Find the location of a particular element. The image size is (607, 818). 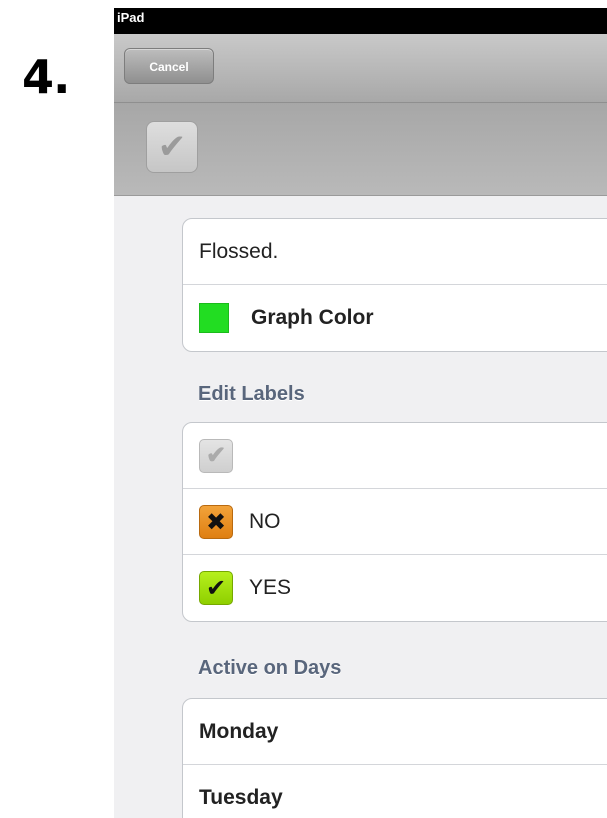

label-row-checked: ✔ is located at coordinates (395, 456).